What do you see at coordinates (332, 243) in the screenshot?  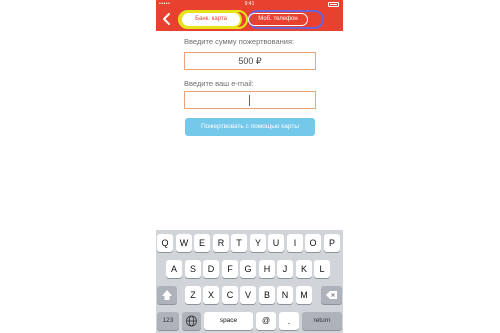 I see `key-p: P` at bounding box center [332, 243].